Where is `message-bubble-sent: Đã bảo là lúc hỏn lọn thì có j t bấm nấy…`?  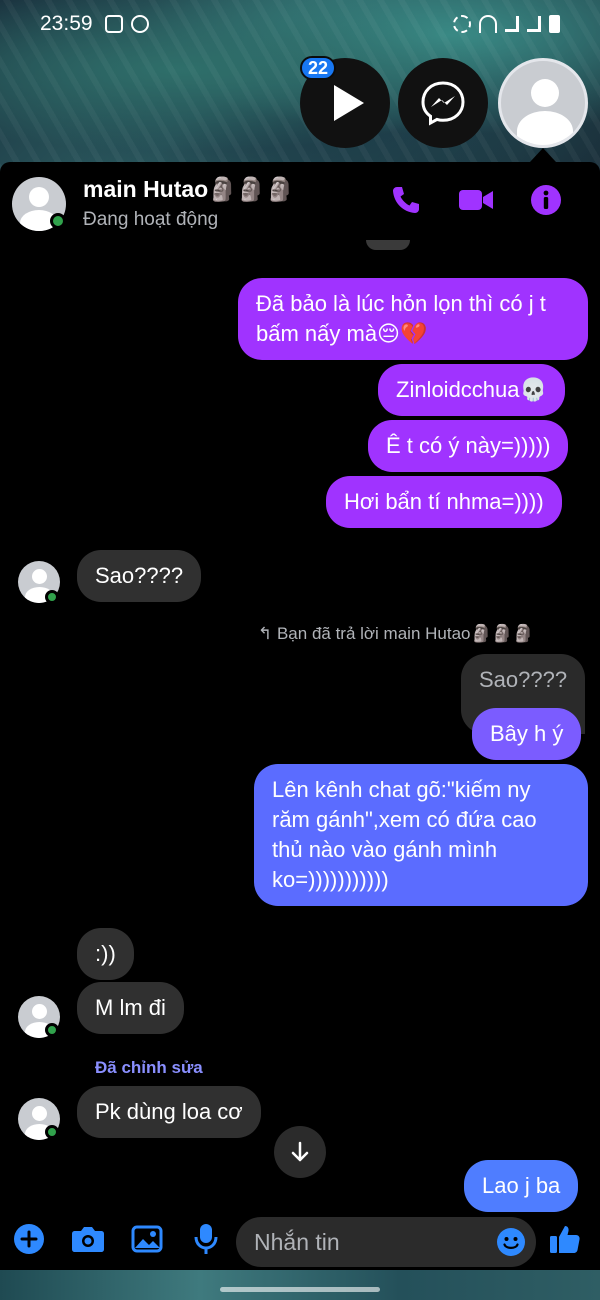
message-bubble-sent: Đã bảo là lúc hỏn lọn thì có j t bấm nấy… is located at coordinates (413, 319).